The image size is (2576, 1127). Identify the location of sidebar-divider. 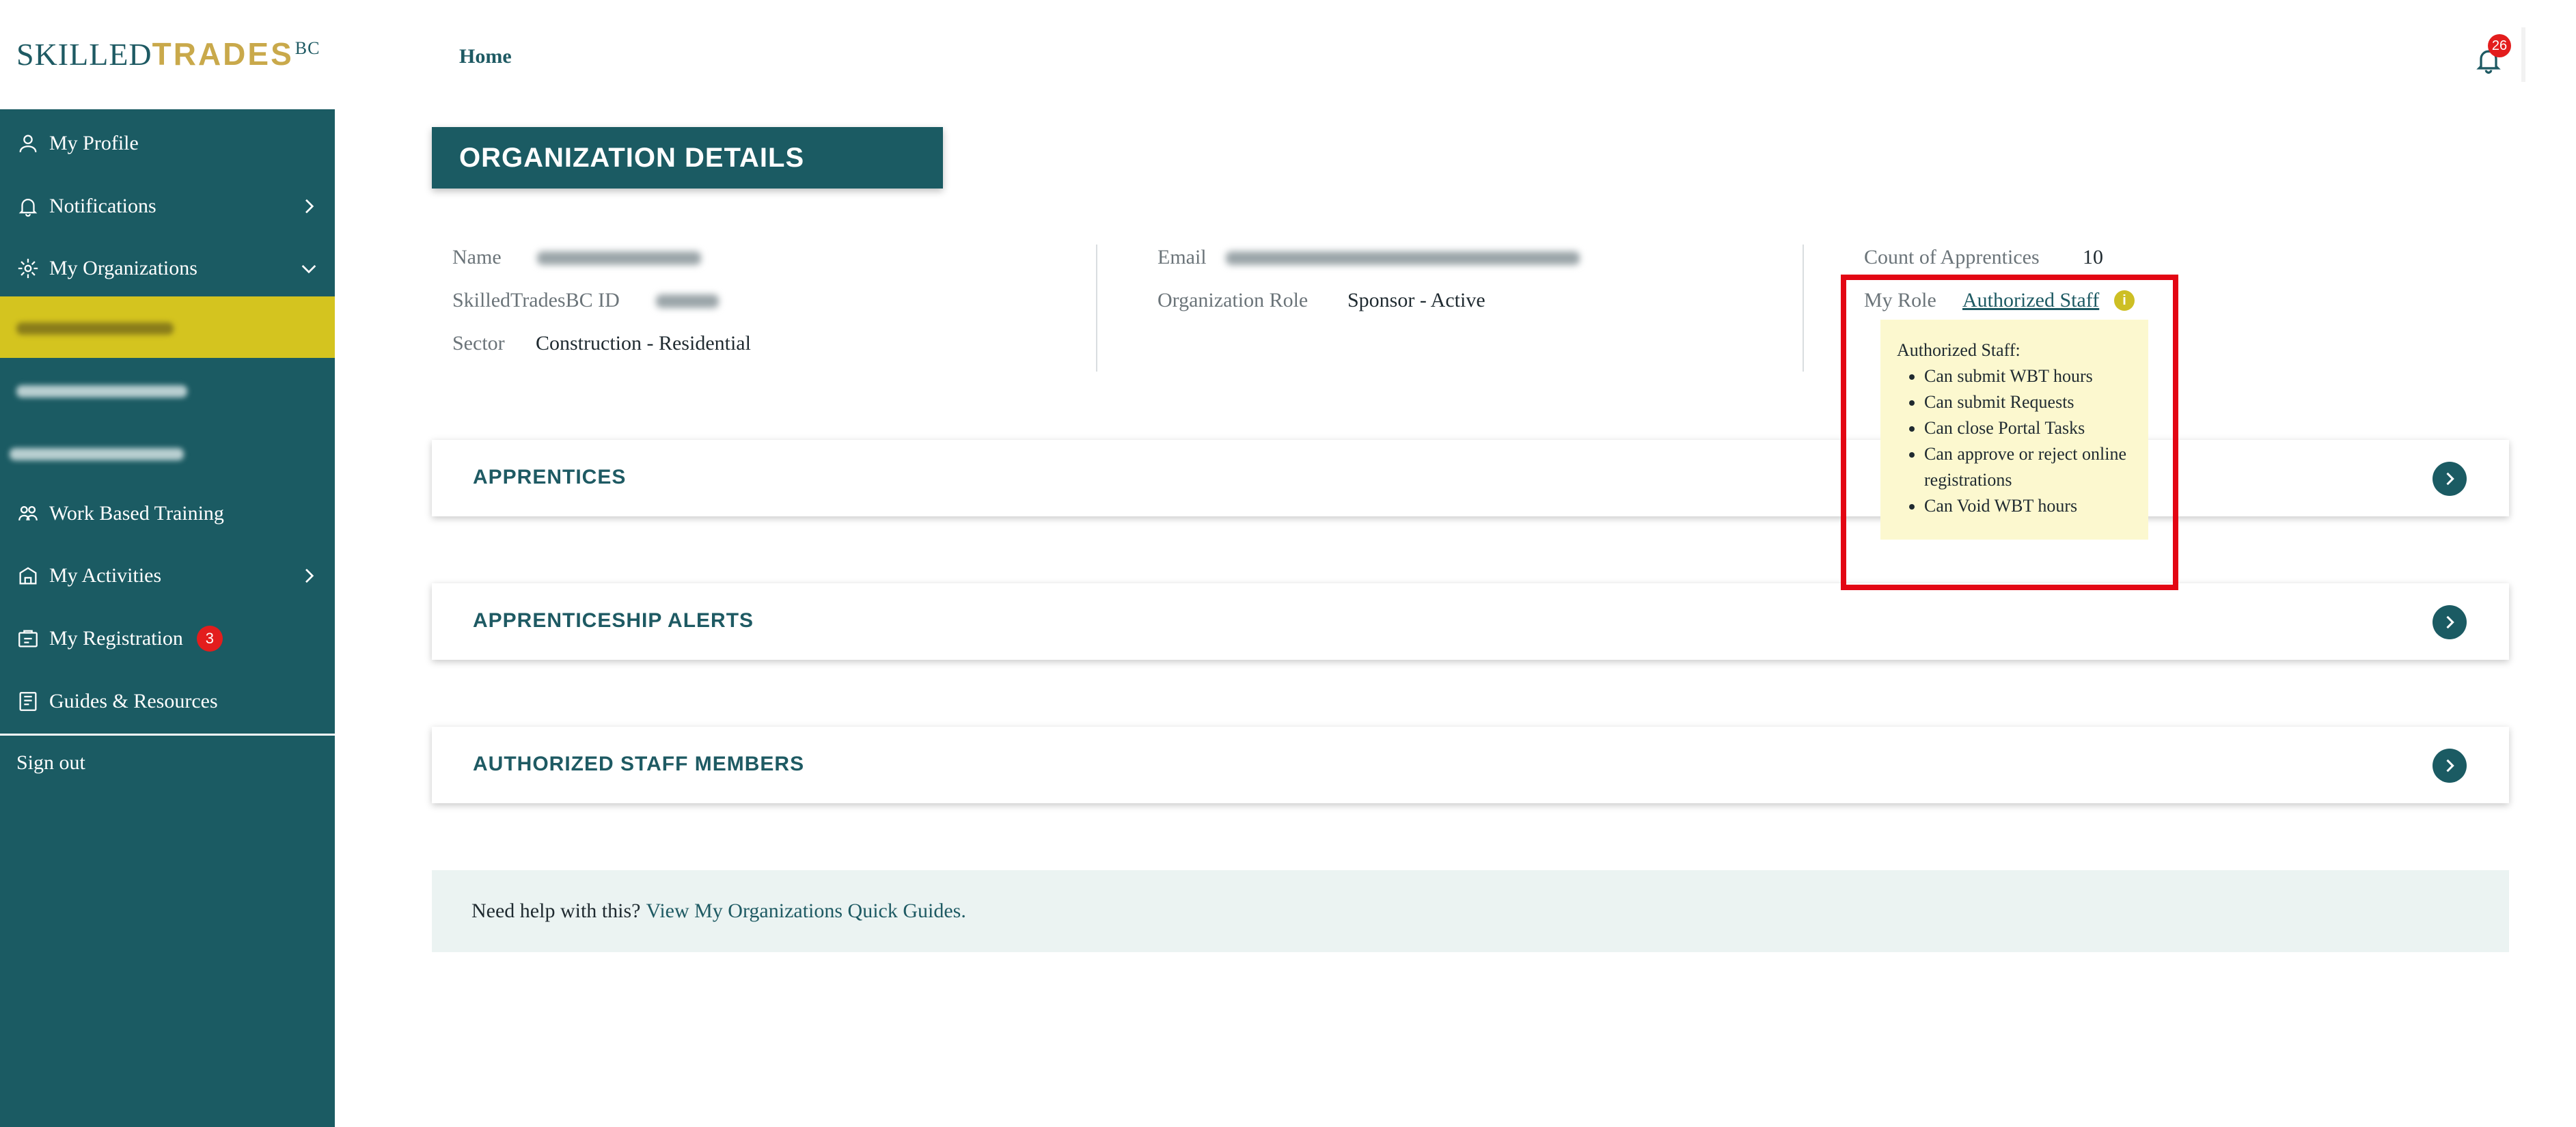
(167, 735).